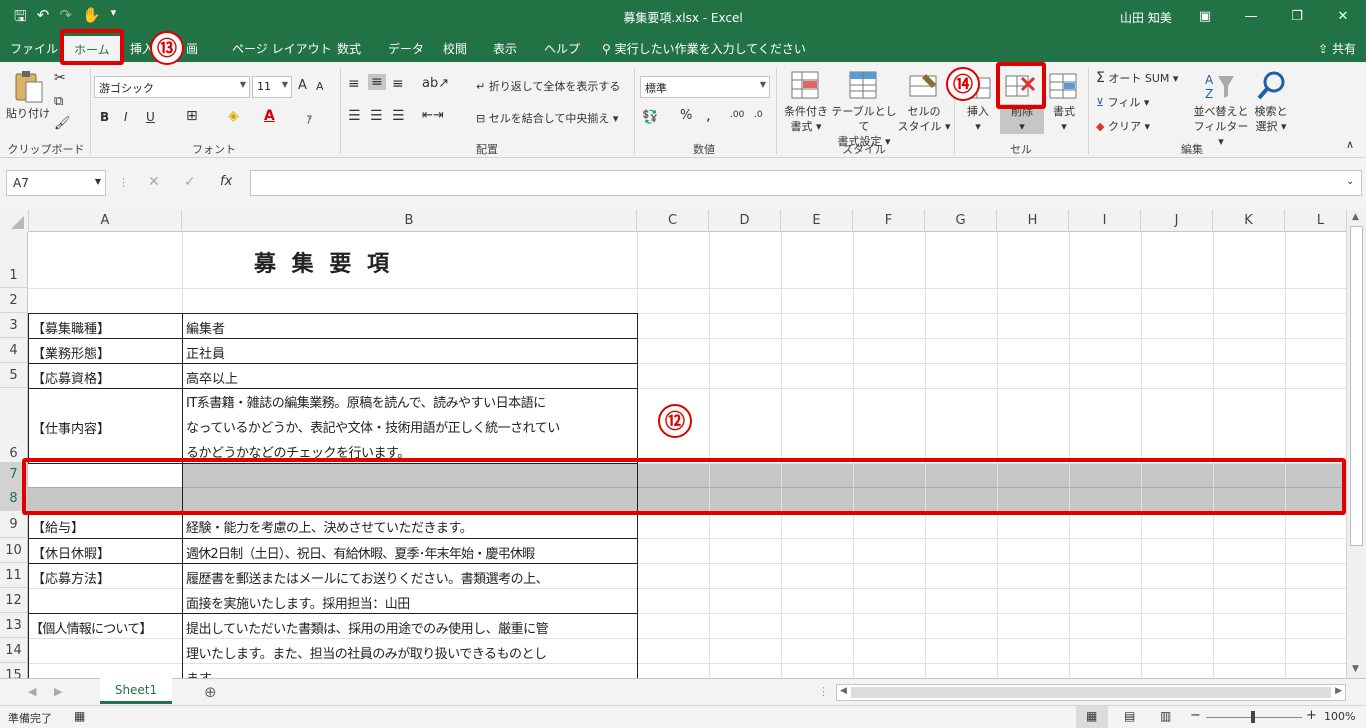  Describe the element at coordinates (1177, 221) in the screenshot. I see `col-header-j: J` at that location.